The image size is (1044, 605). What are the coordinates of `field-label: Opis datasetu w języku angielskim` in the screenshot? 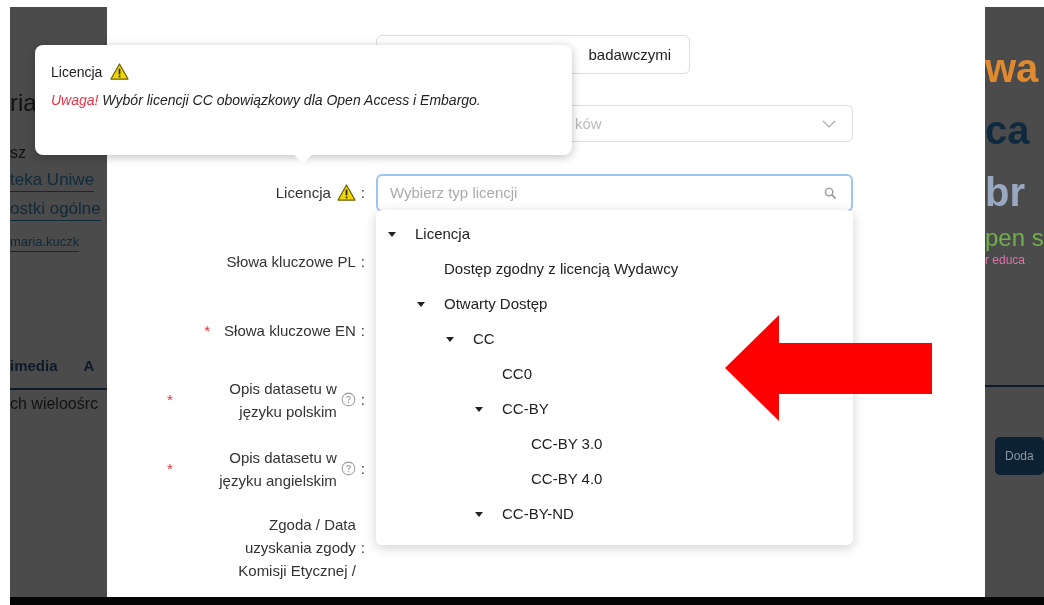 It's located at (277, 469).